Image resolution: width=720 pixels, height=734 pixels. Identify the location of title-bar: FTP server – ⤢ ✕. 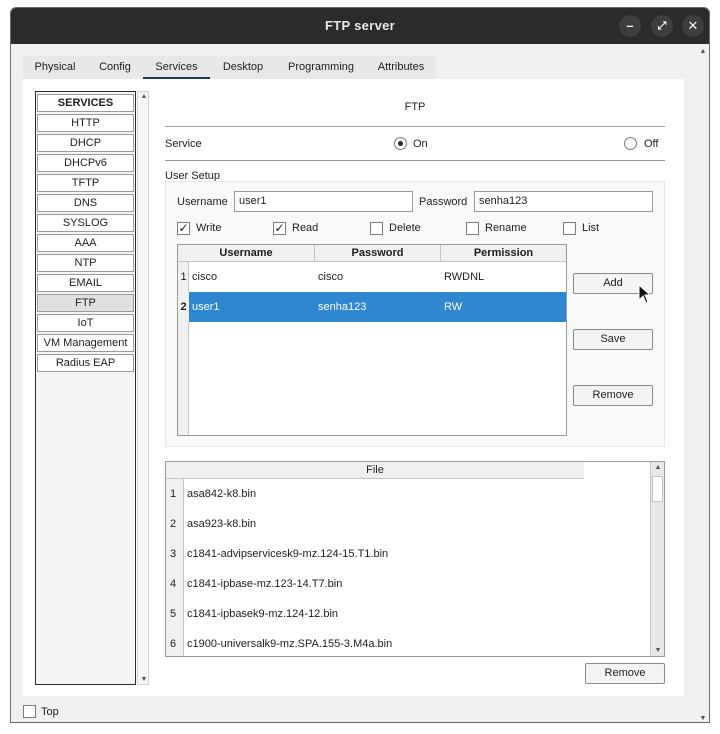
(360, 26).